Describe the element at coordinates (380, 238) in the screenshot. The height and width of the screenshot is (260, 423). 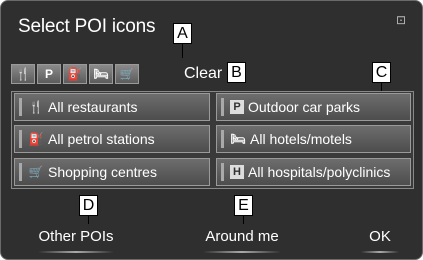
I see `ok-button: OK` at that location.